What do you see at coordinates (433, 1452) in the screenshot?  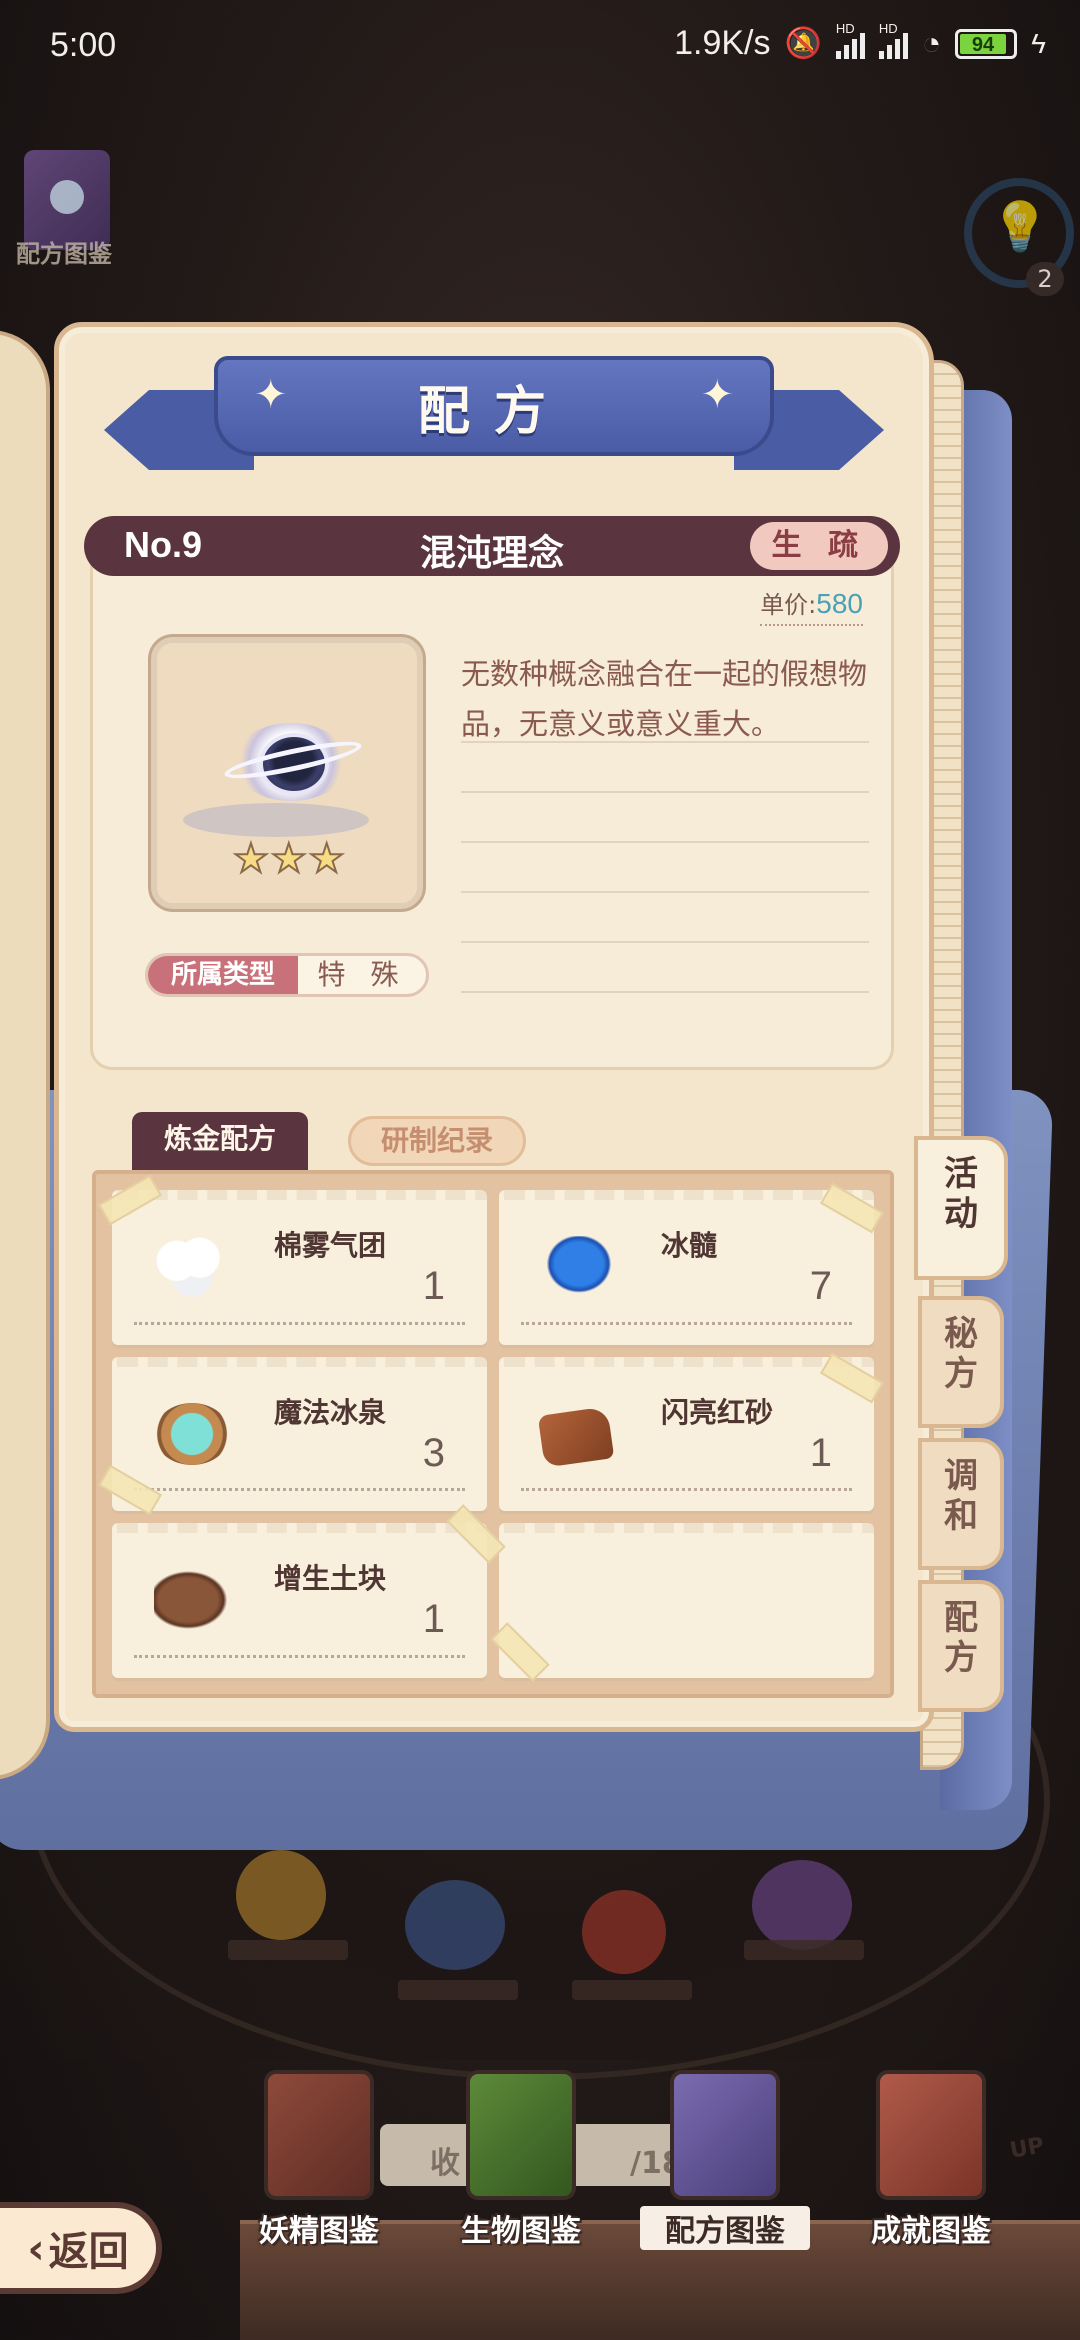 I see `ingredient-qty: 3` at bounding box center [433, 1452].